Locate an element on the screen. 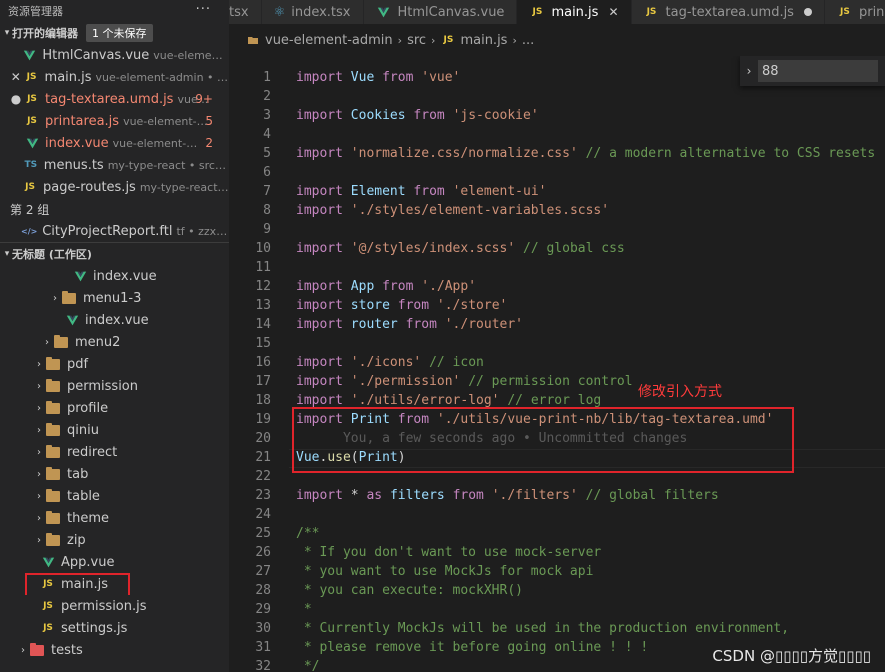  breadcrumb-item-project: vue-element-admin is located at coordinates (329, 40).